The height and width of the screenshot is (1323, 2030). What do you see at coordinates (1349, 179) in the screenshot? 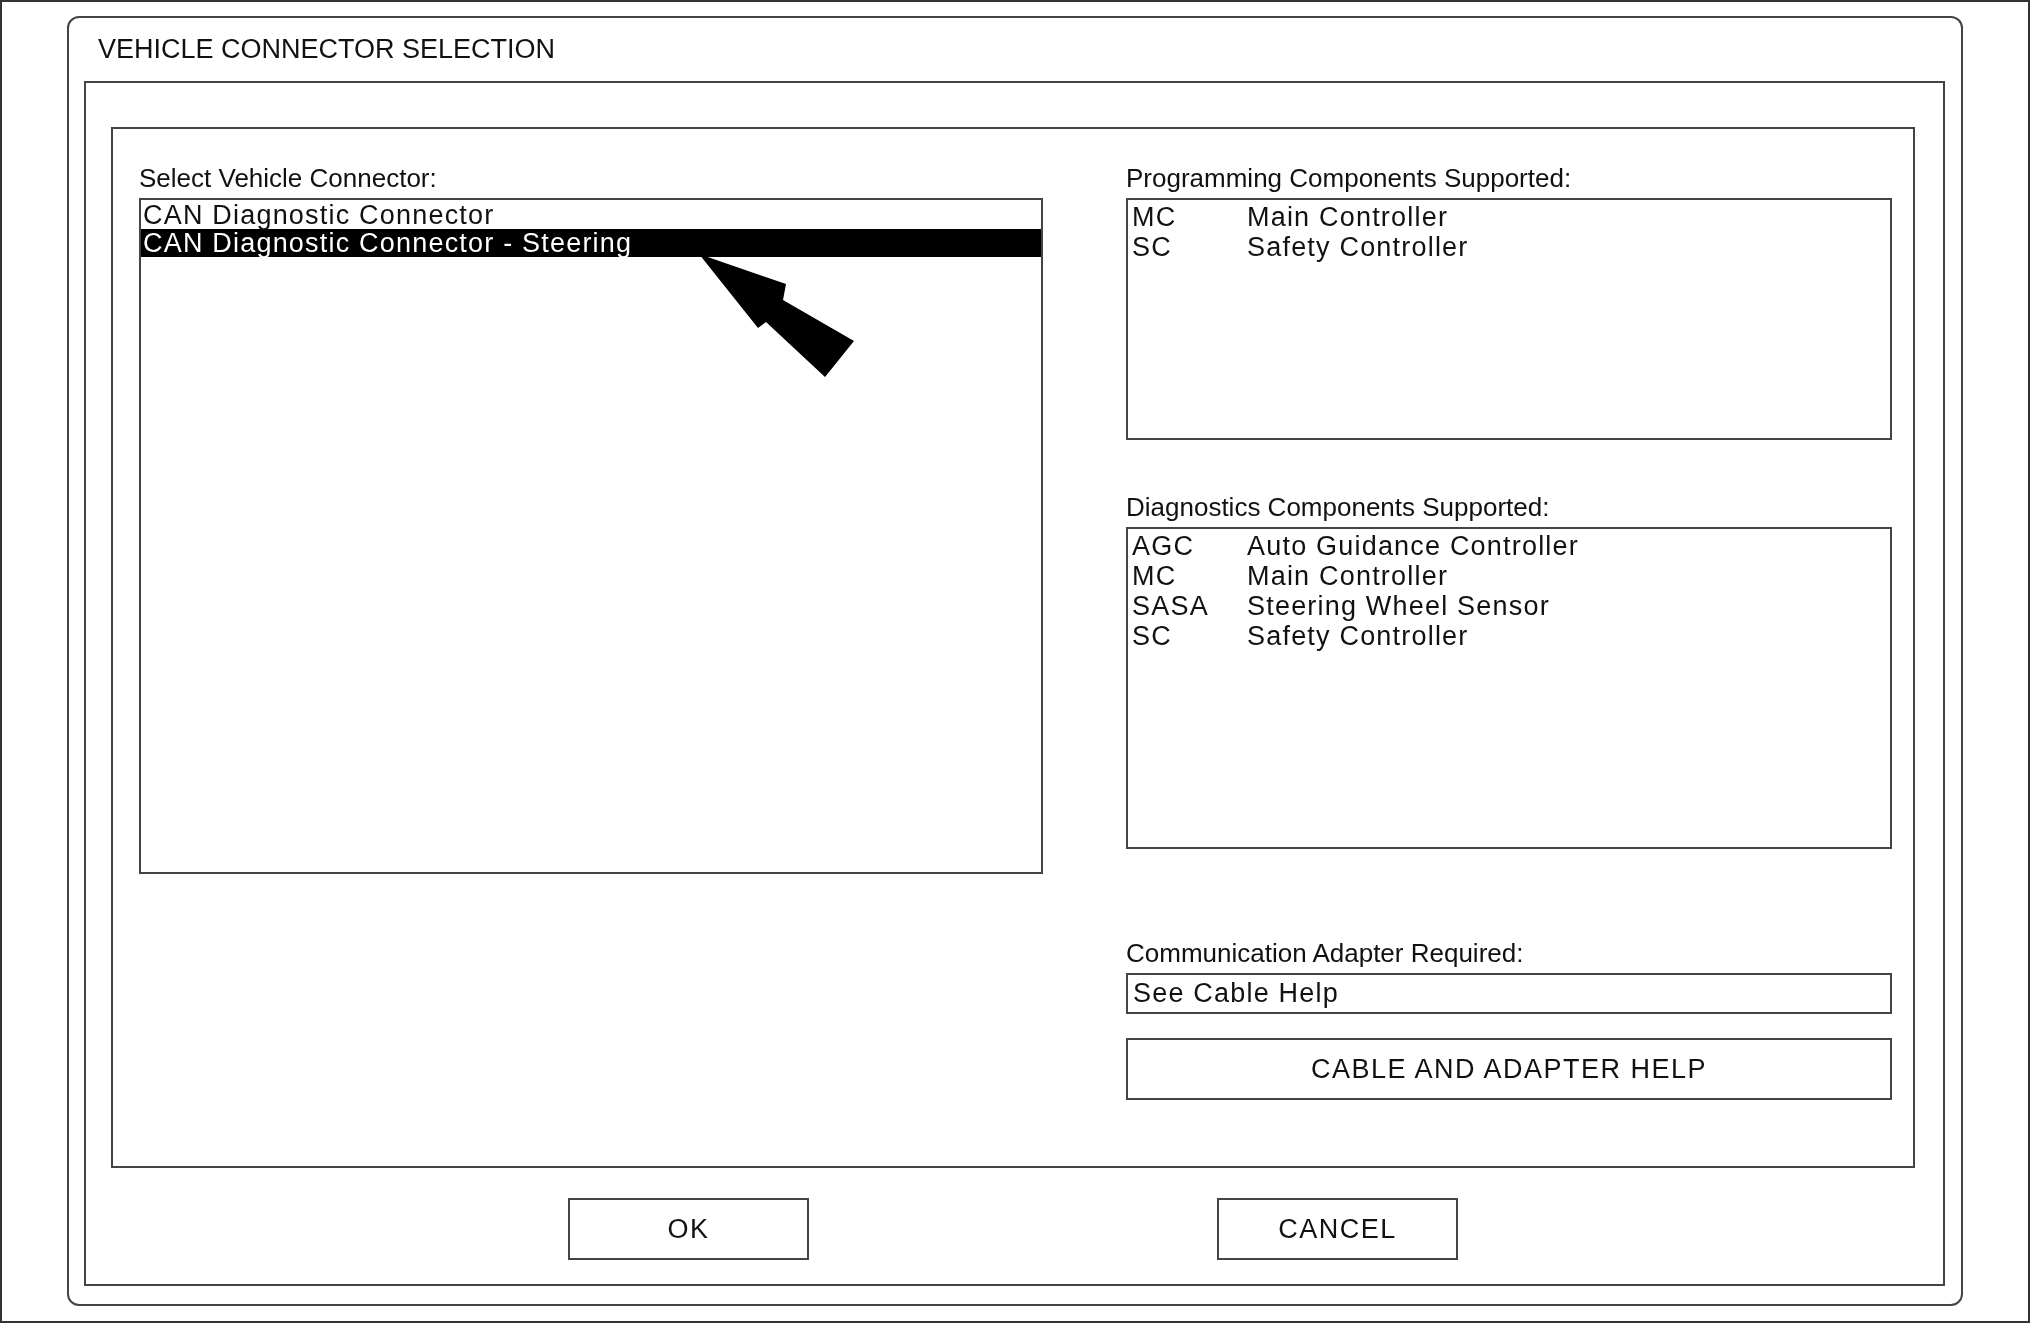
I see `field-label: Programming Components Supported:` at bounding box center [1349, 179].